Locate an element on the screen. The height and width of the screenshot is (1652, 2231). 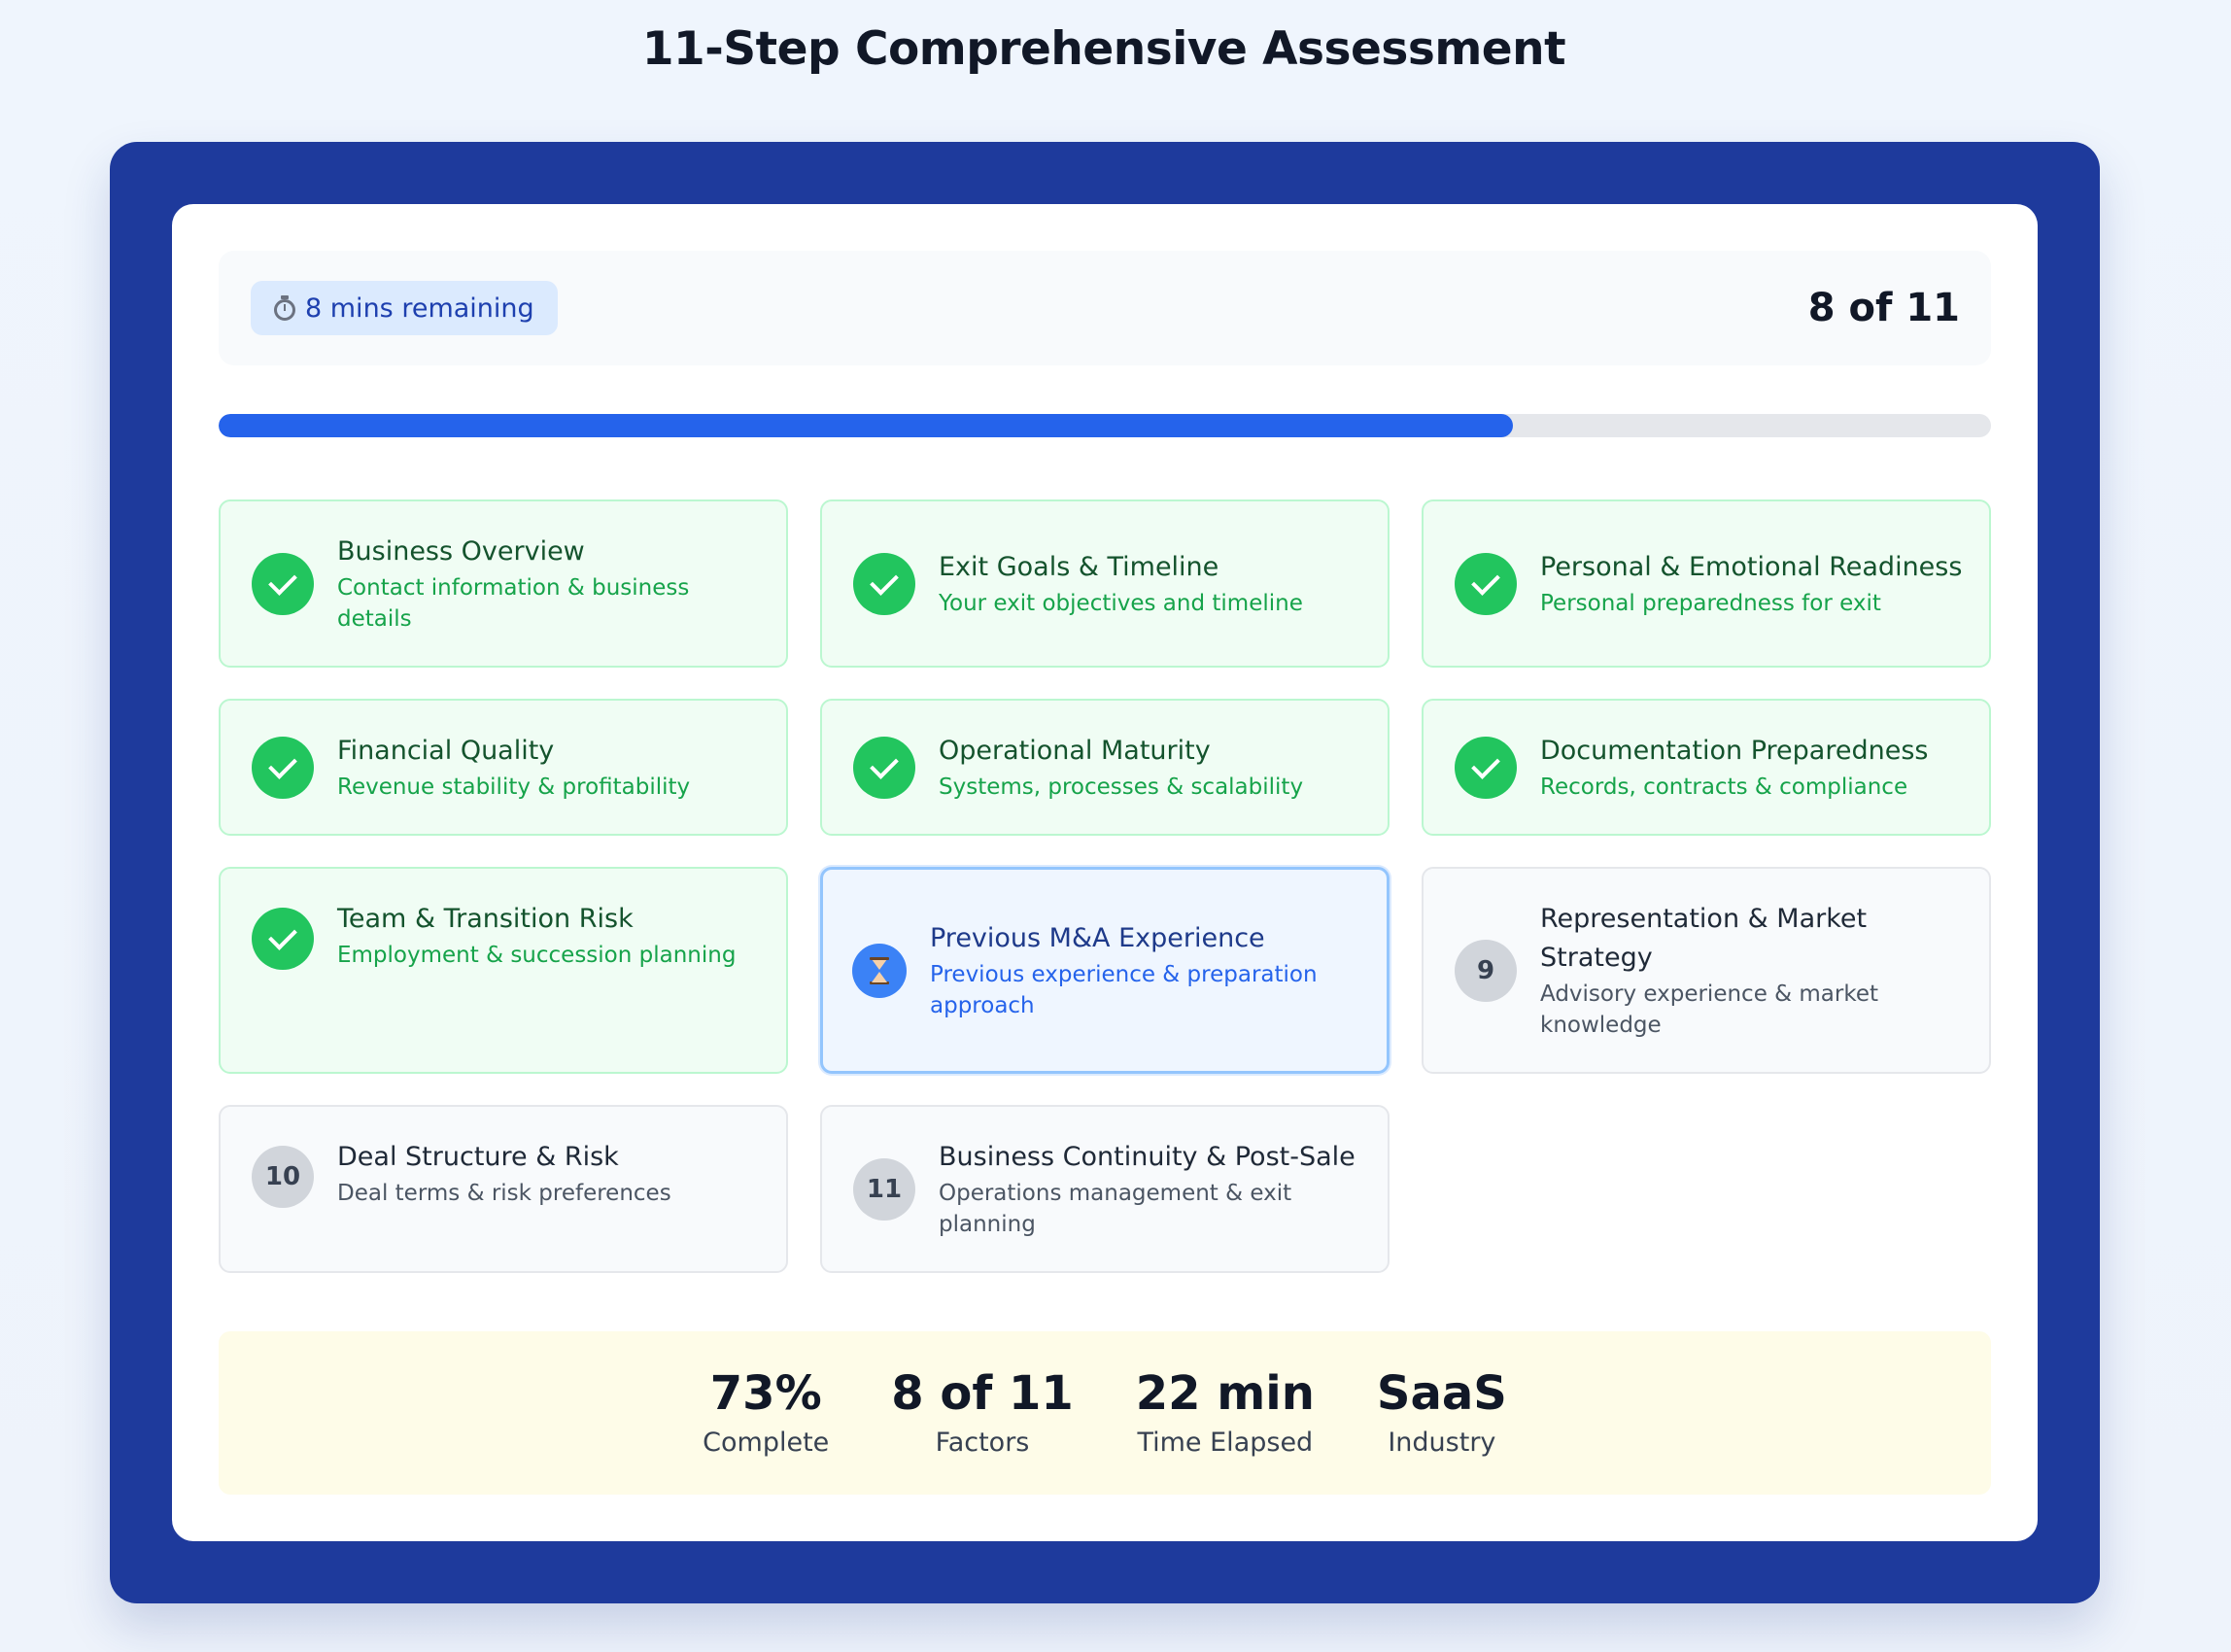
stat-time-elapsed: 22 min Time Elapsed is located at coordinates (1225, 1413).